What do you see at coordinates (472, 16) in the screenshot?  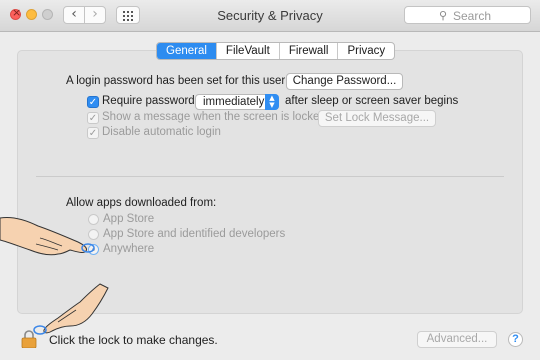 I see `search-placeholder: Search` at bounding box center [472, 16].